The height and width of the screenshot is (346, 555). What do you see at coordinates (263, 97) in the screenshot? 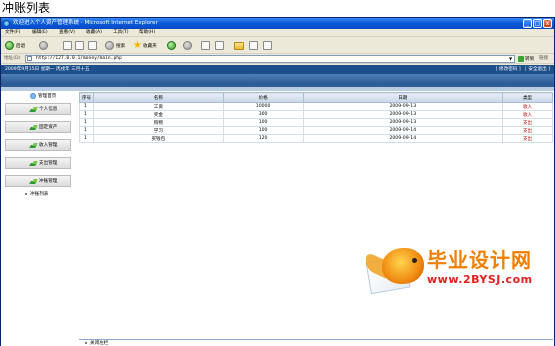
I see `column-header-price: 价格` at bounding box center [263, 97].